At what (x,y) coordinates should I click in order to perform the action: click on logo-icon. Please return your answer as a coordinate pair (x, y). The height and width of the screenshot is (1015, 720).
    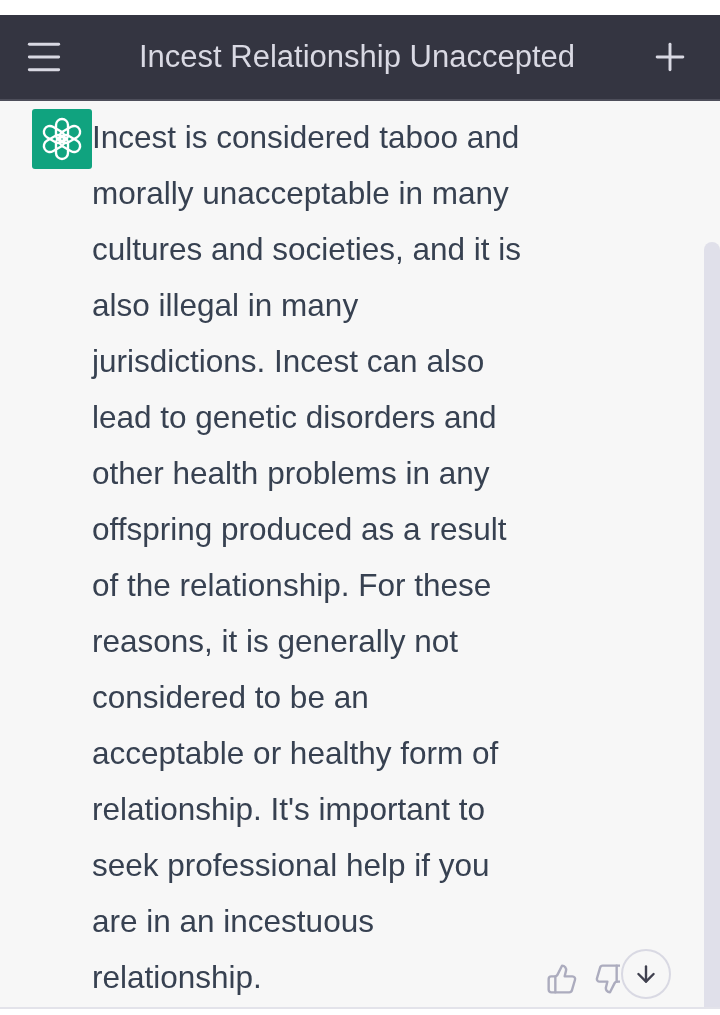
    Looking at the image, I should click on (62, 139).